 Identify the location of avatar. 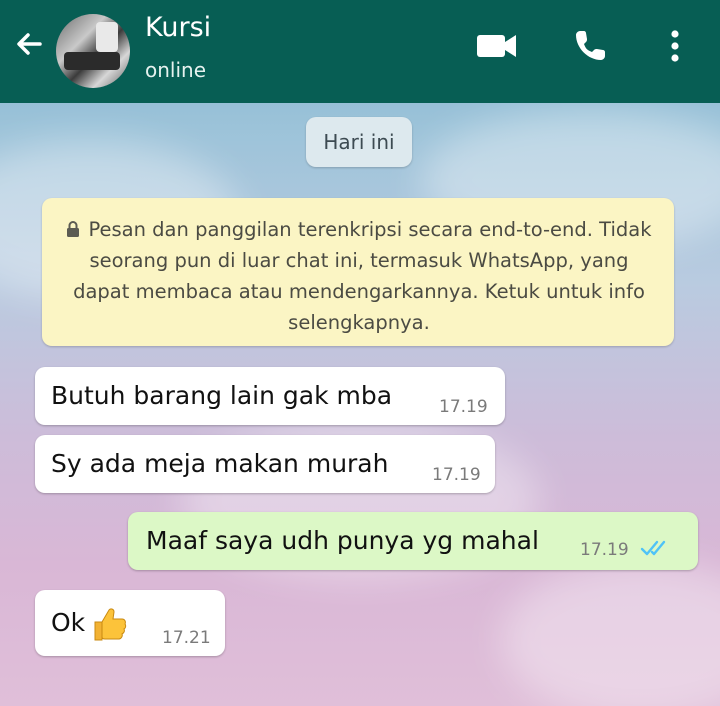
(93, 51).